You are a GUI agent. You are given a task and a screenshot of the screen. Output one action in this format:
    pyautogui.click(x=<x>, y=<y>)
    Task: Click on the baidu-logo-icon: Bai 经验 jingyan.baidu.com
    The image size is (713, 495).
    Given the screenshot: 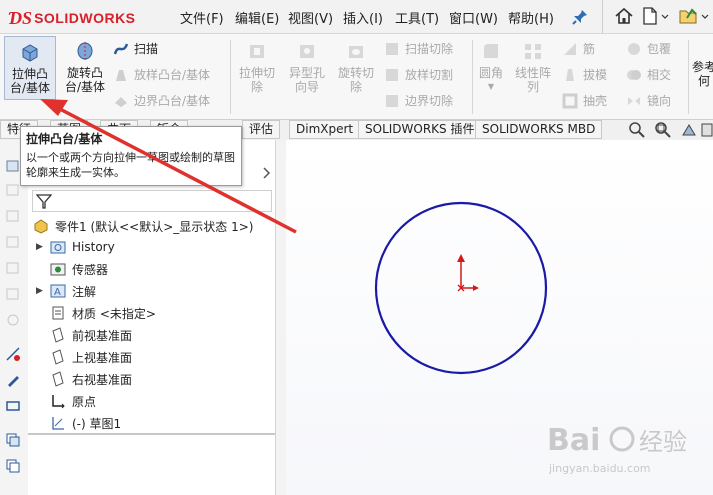 What is the action you would take?
    pyautogui.click(x=617, y=449)
    